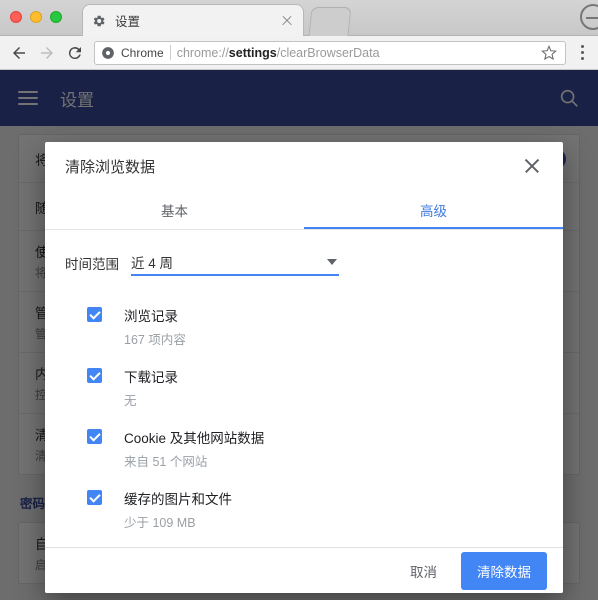 The width and height of the screenshot is (598, 600). What do you see at coordinates (423, 571) in the screenshot?
I see `cancel-button: 取消` at bounding box center [423, 571].